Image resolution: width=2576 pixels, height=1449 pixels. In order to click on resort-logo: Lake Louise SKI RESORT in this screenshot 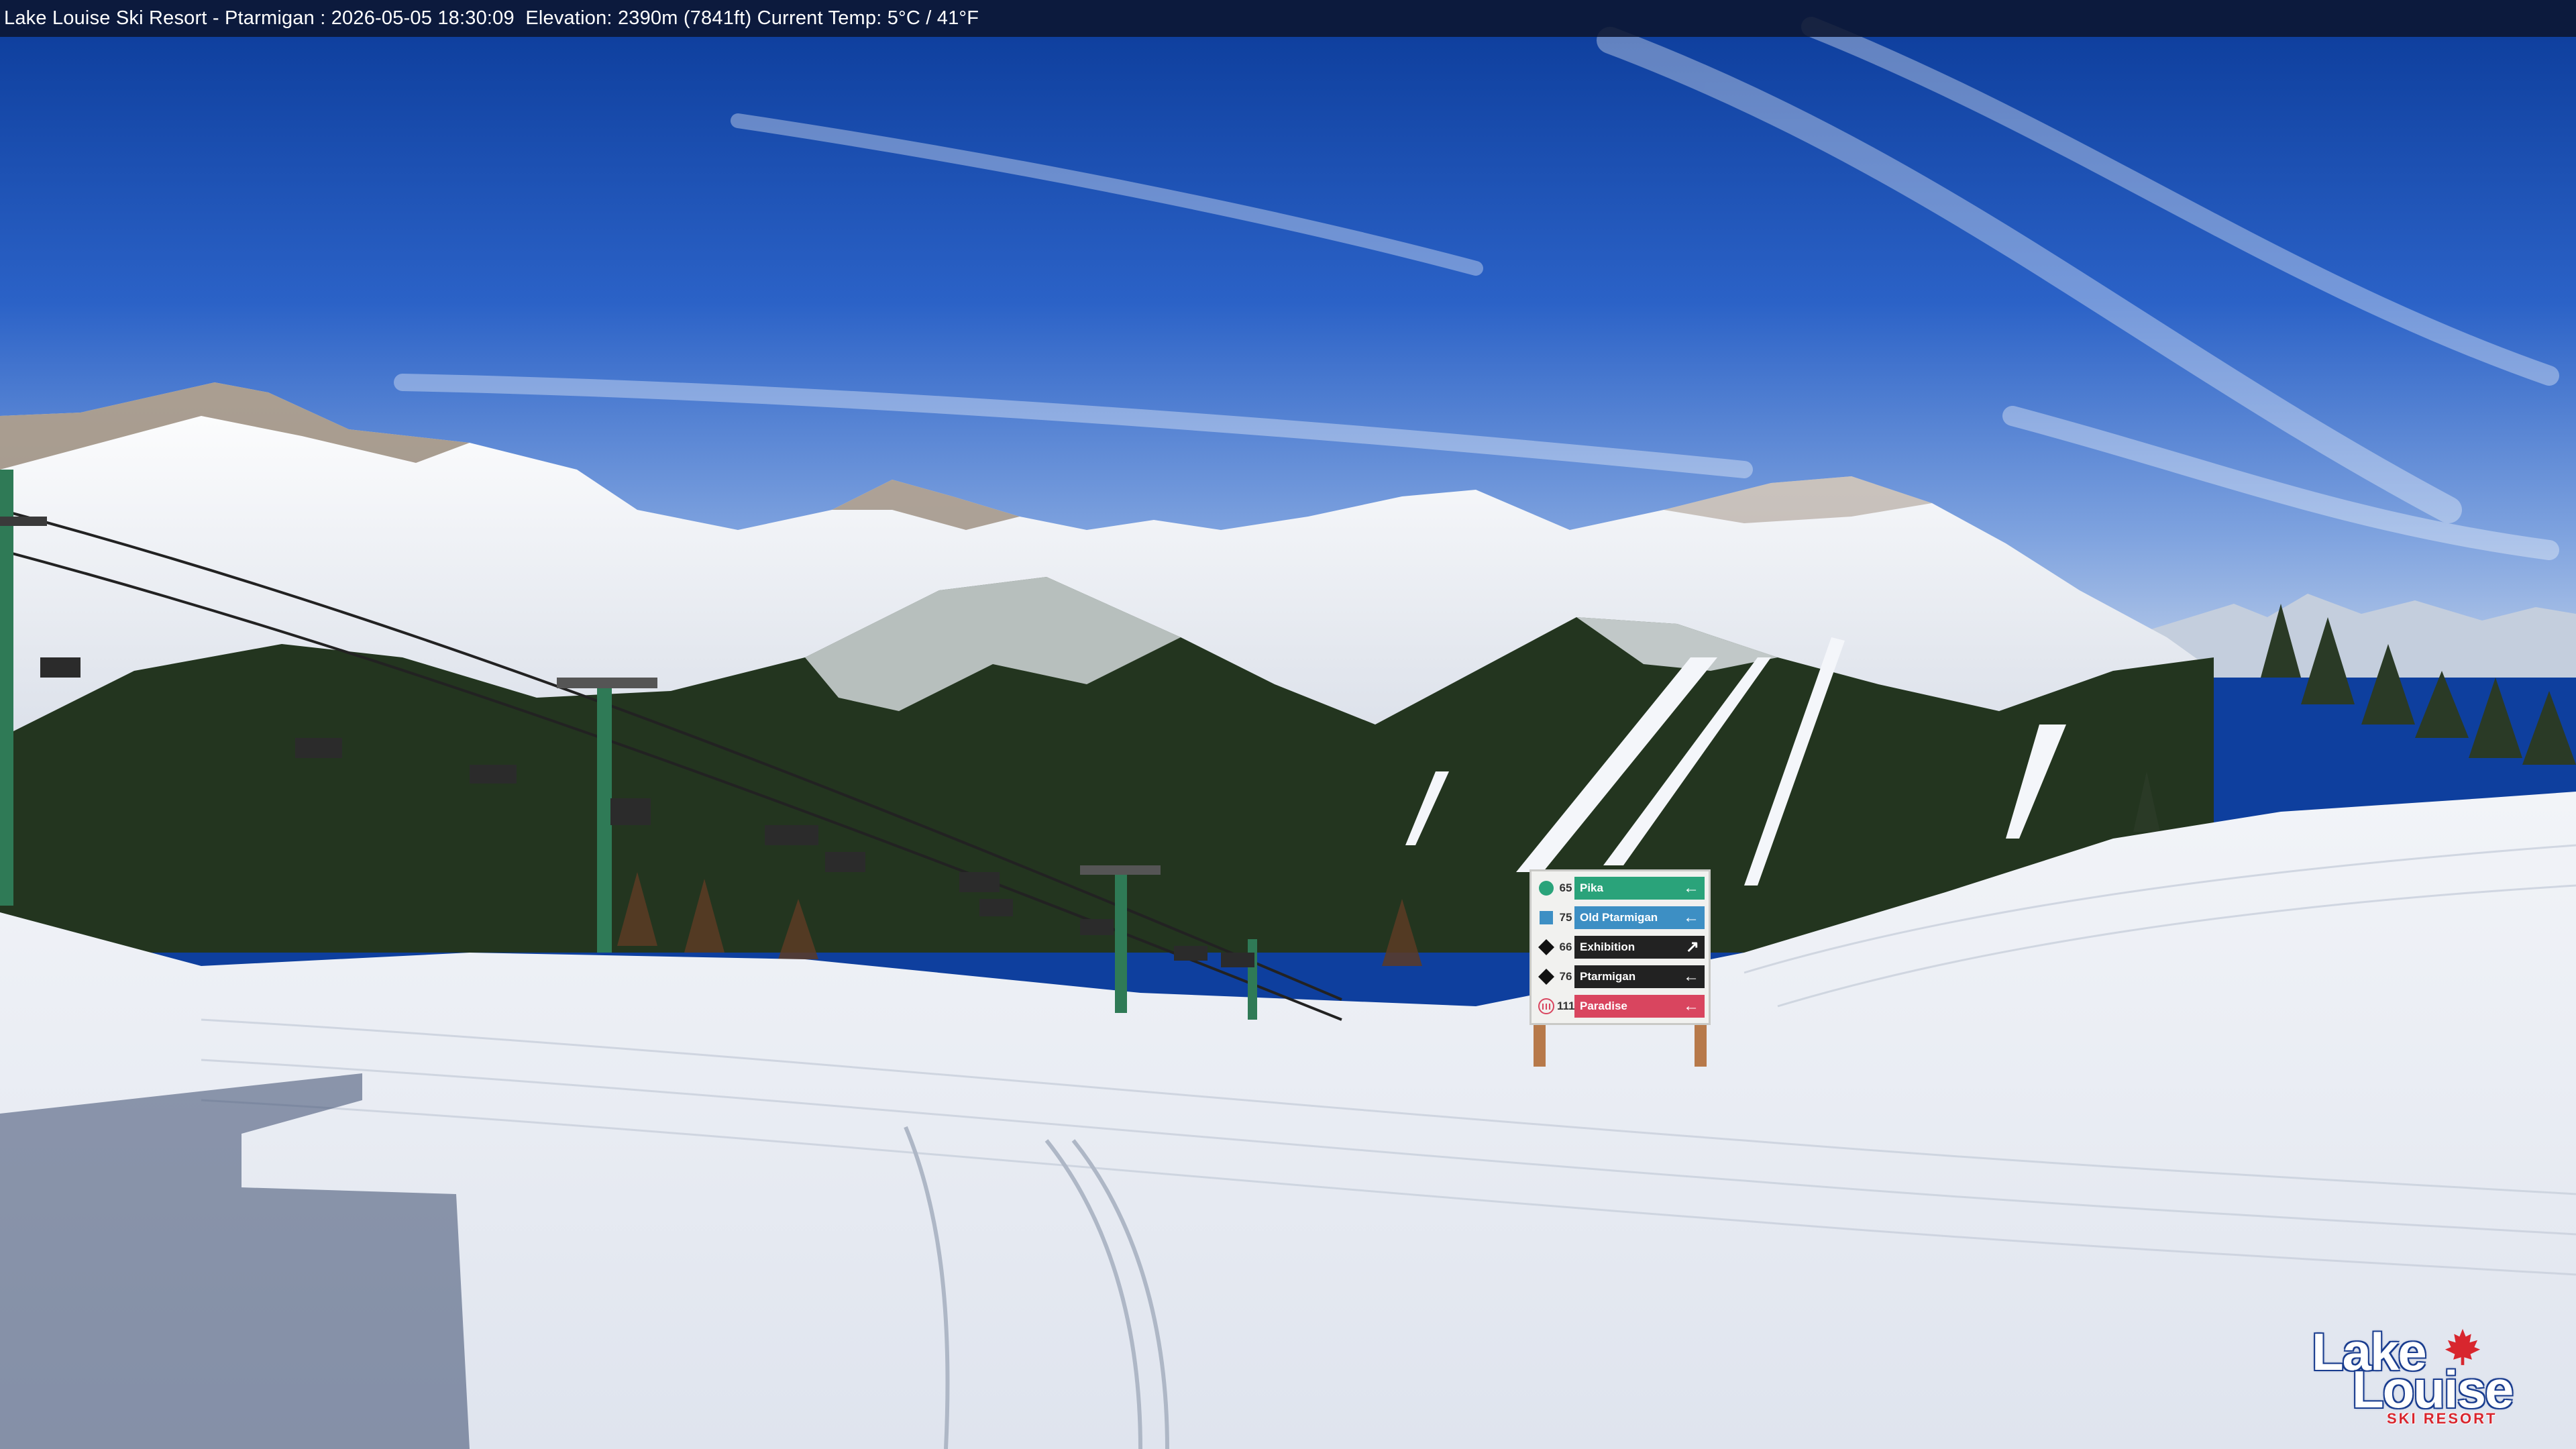, I will do `click(2413, 1375)`.